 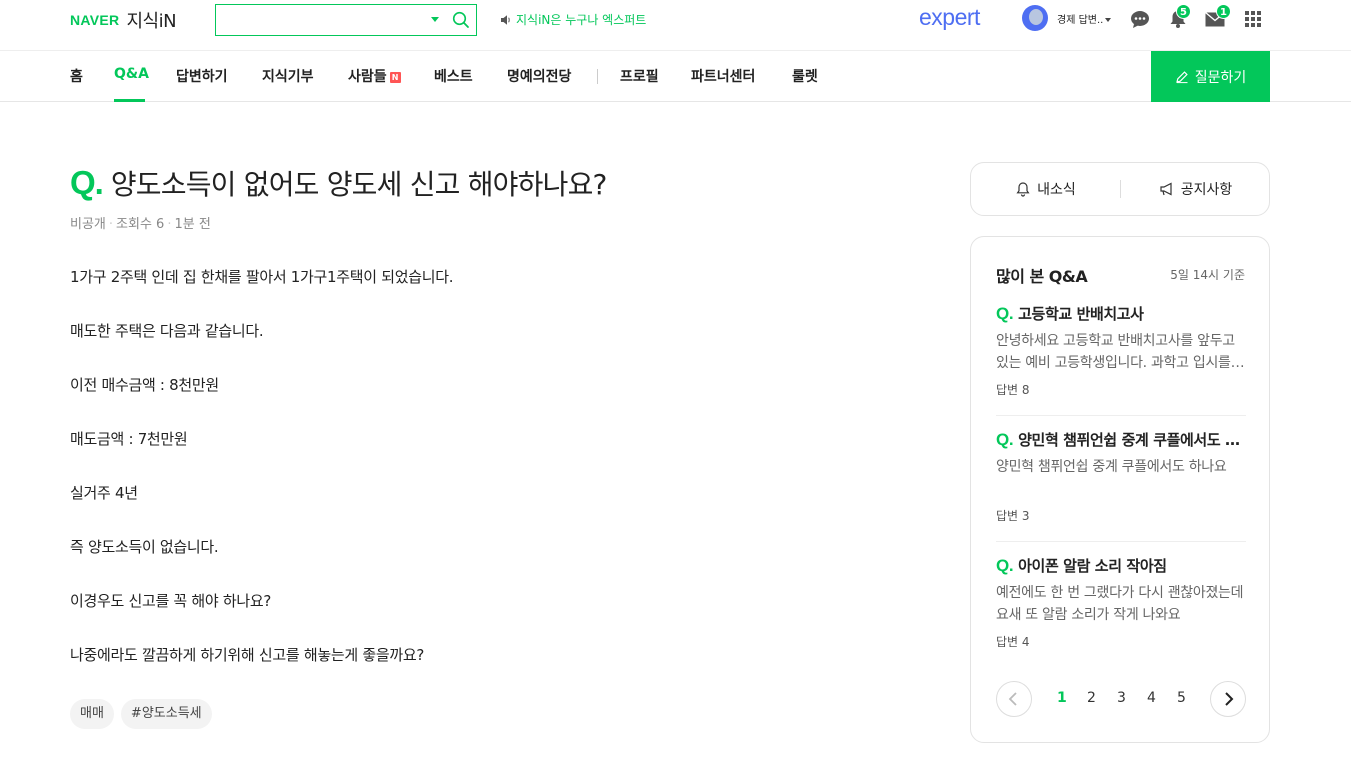 What do you see at coordinates (453, 76) in the screenshot?
I see `nav-best: 베스트` at bounding box center [453, 76].